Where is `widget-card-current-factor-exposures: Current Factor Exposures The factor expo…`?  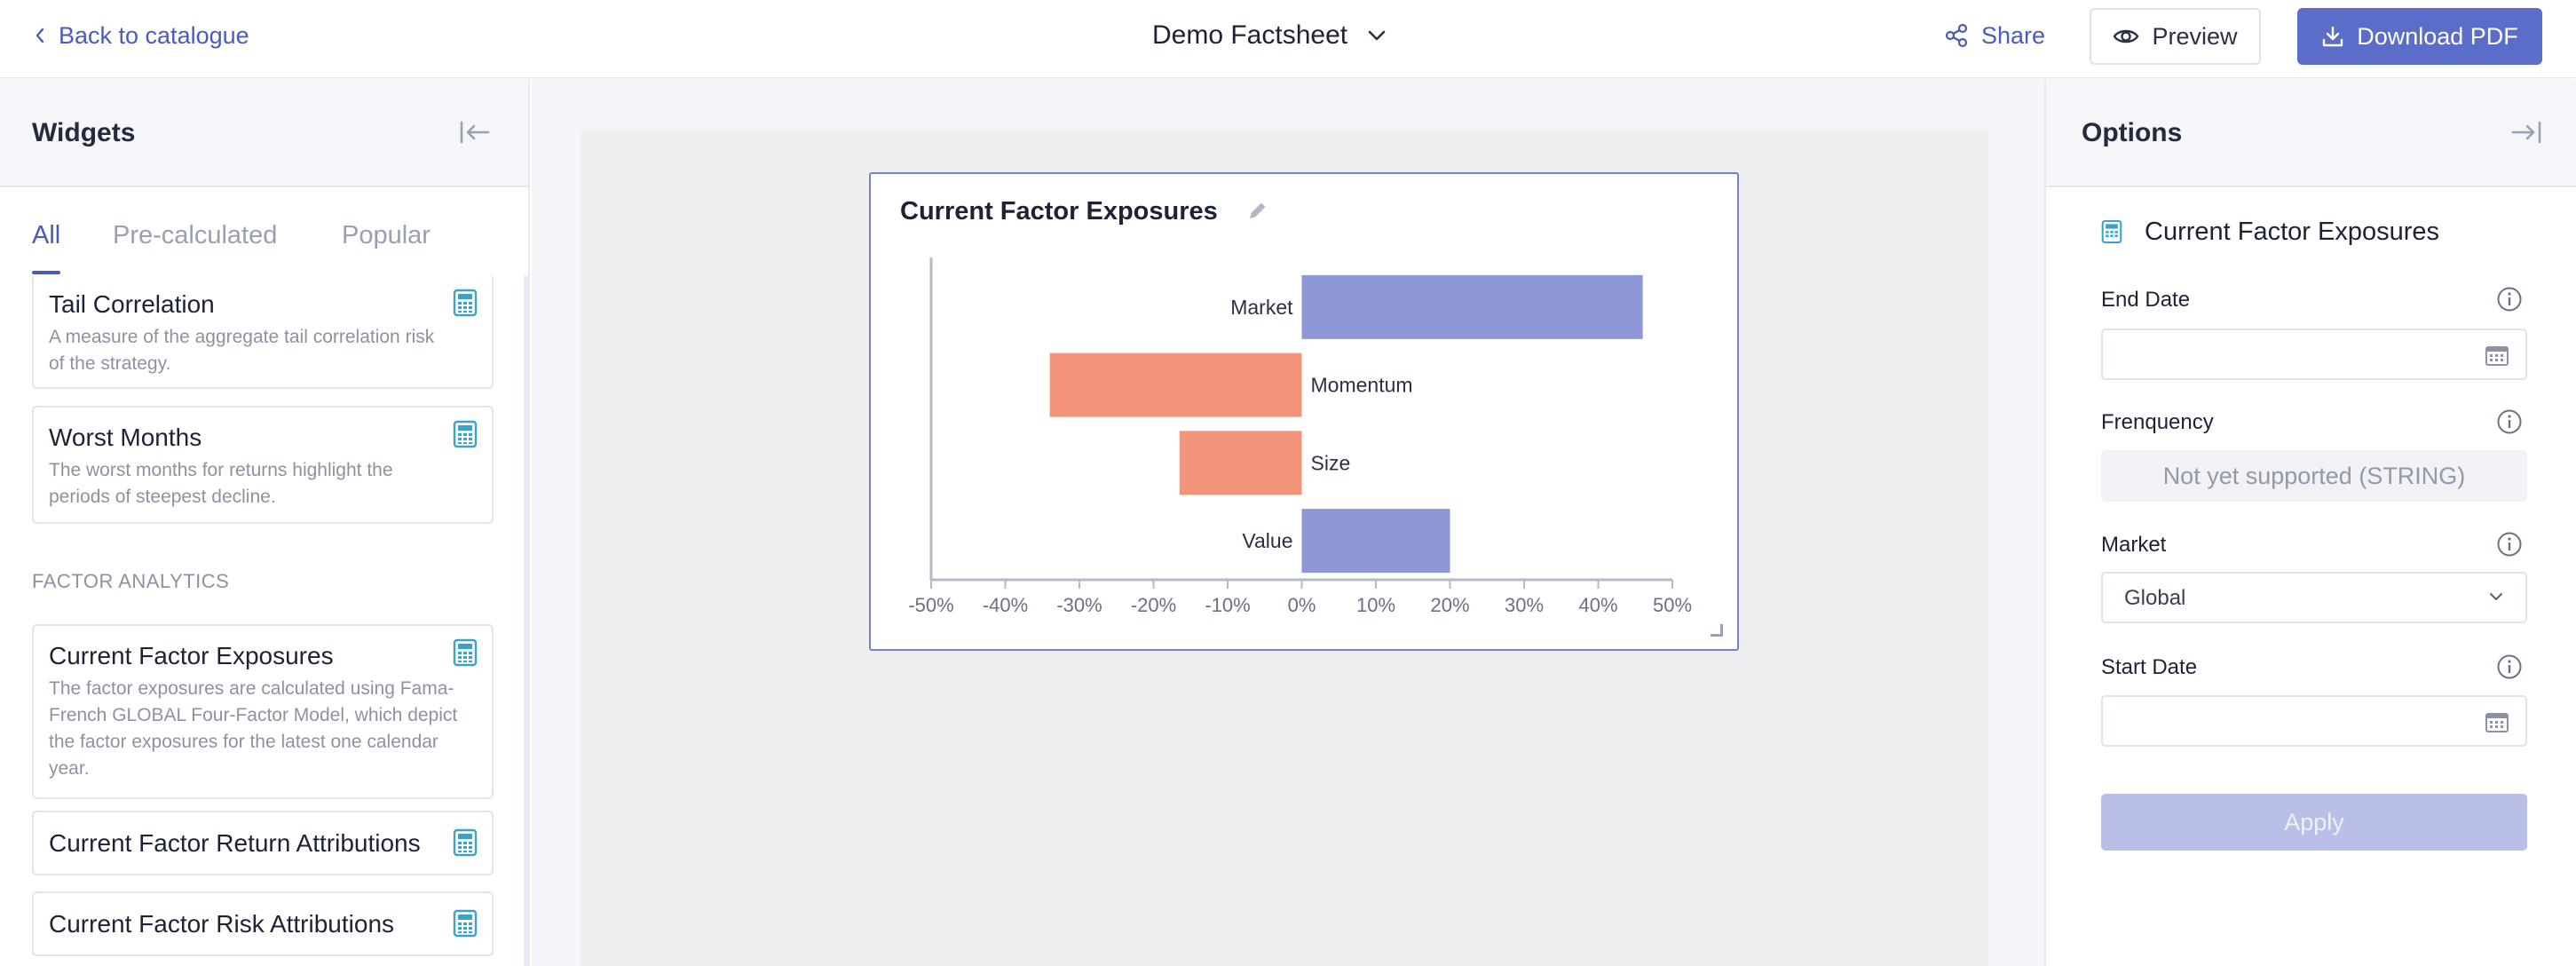 widget-card-current-factor-exposures: Current Factor Exposures The factor expo… is located at coordinates (263, 711).